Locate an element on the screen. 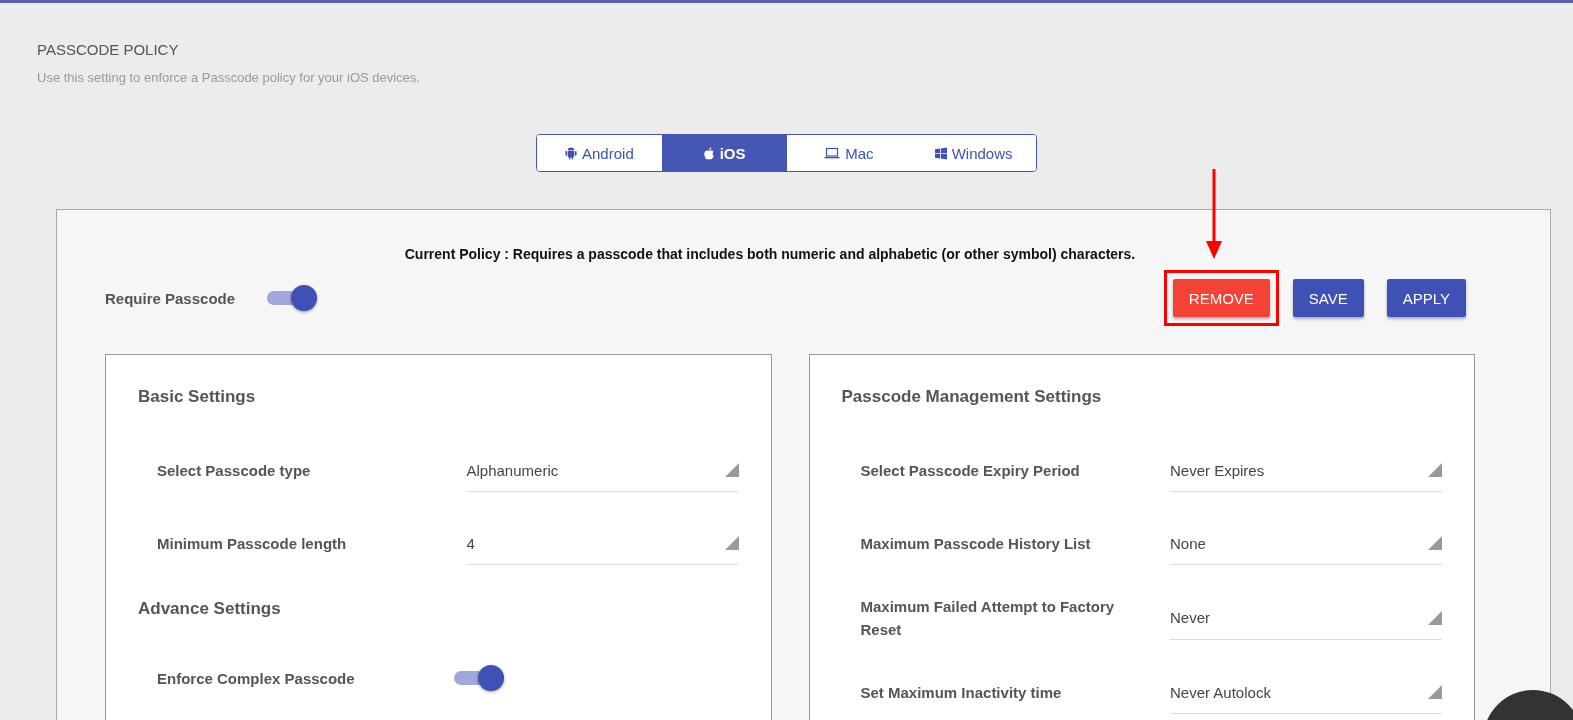  setting-toggle is located at coordinates (479, 678).